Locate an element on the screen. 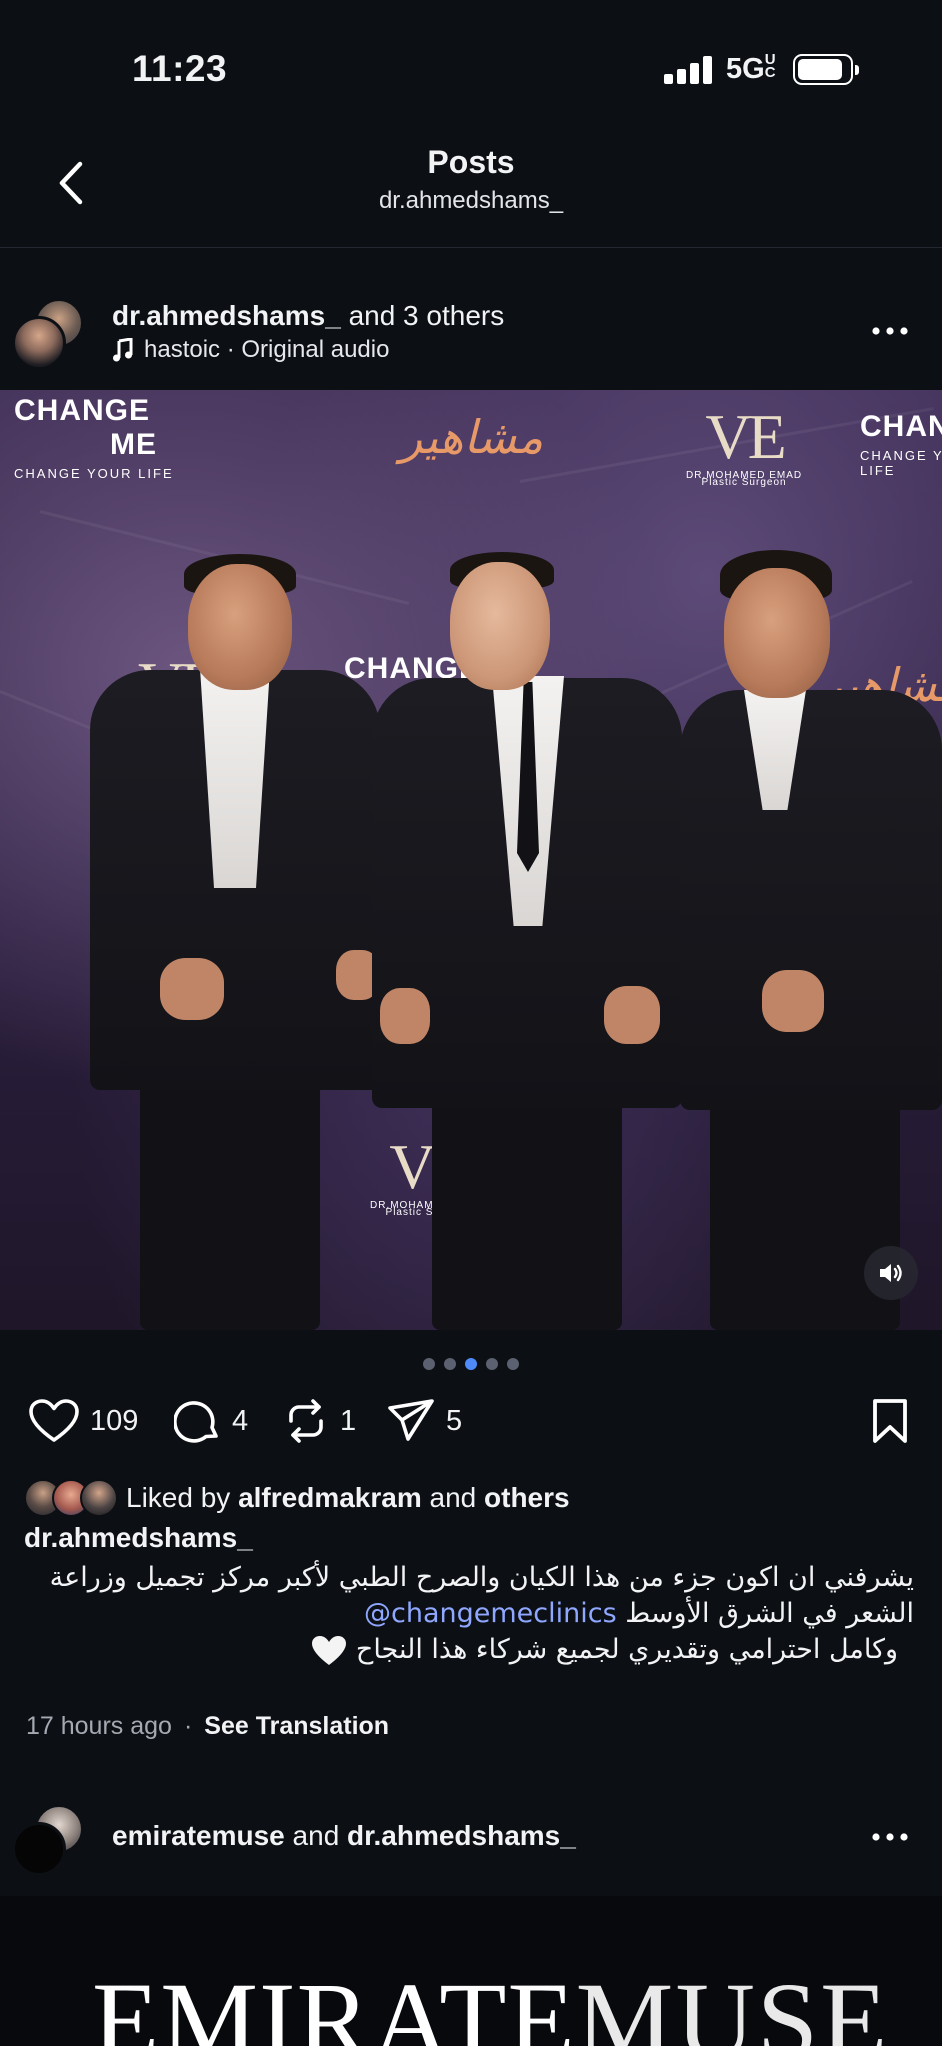 This screenshot has height=2046, width=942. post-actions: 109 4 1 5 is located at coordinates (471, 1425).